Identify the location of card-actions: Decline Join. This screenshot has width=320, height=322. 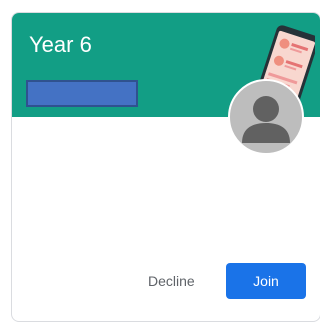
(166, 283).